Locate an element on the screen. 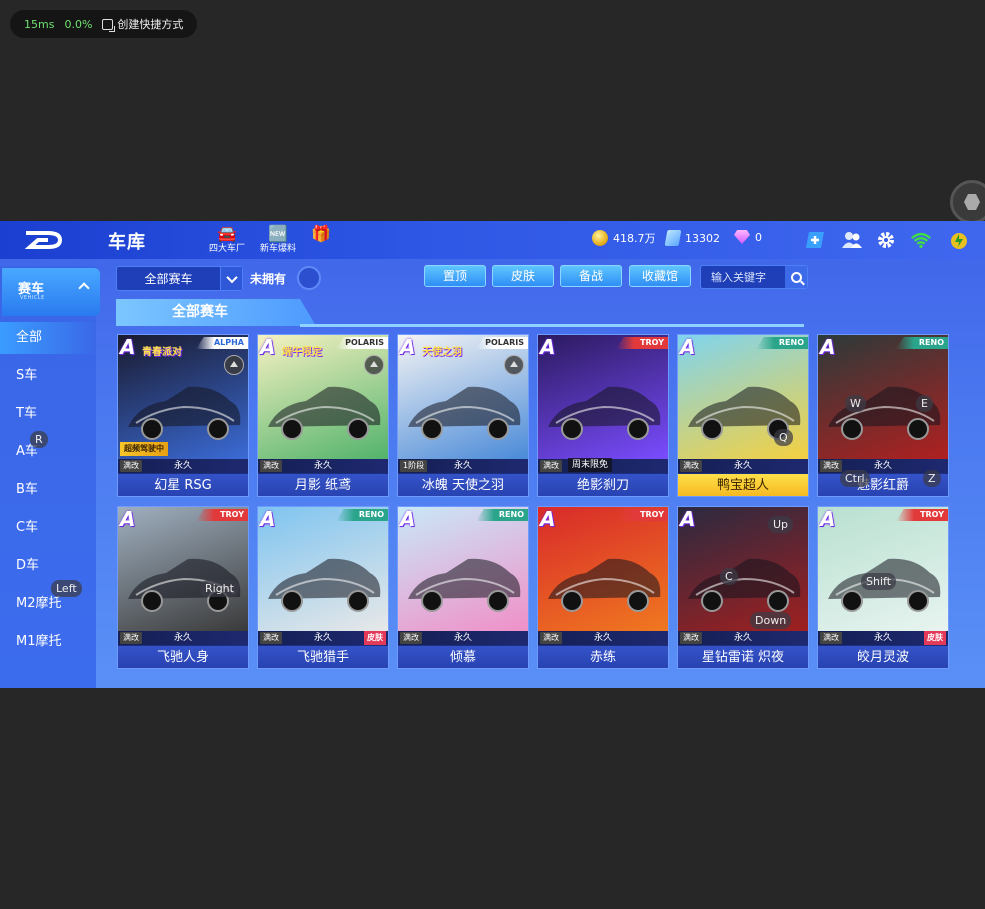 The image size is (985, 909). car-filter-dropdown: 全部赛车 is located at coordinates (179, 278).